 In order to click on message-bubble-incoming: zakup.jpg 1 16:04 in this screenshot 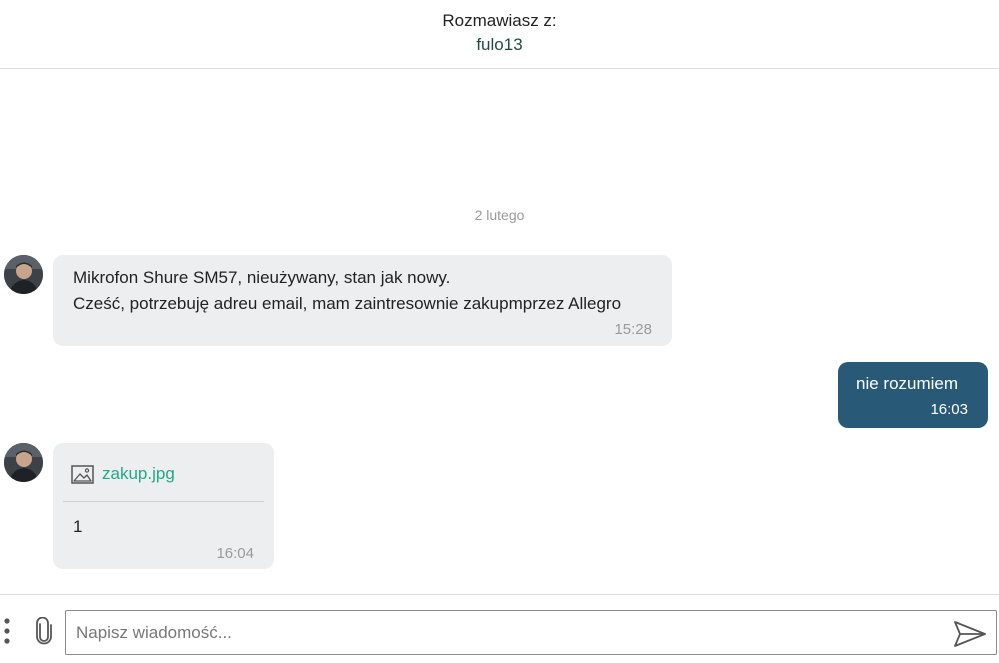, I will do `click(163, 506)`.